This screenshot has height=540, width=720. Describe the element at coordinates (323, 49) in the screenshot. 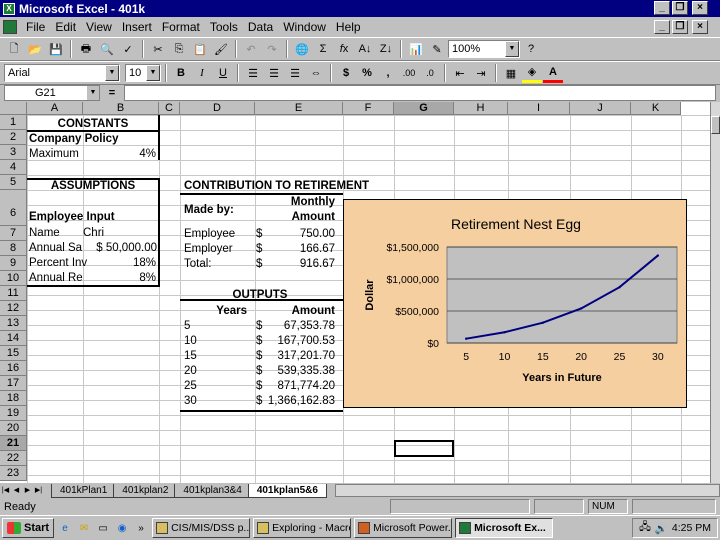

I see `autosum-icon: Σ` at that location.